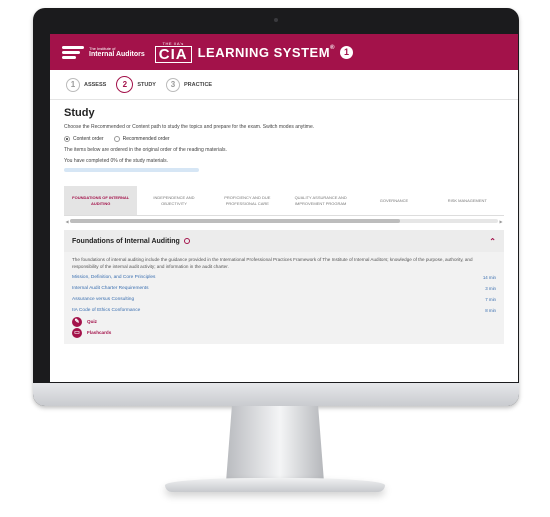 The width and height of the screenshot is (550, 517). I want to click on section-title: Foundations of Internal Auditing, so click(126, 241).